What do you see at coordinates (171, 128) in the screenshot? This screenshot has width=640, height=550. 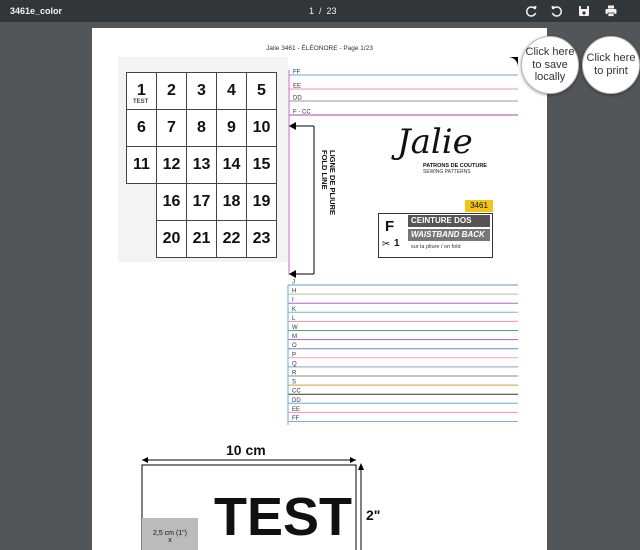 I see `grid-cell: 7` at bounding box center [171, 128].